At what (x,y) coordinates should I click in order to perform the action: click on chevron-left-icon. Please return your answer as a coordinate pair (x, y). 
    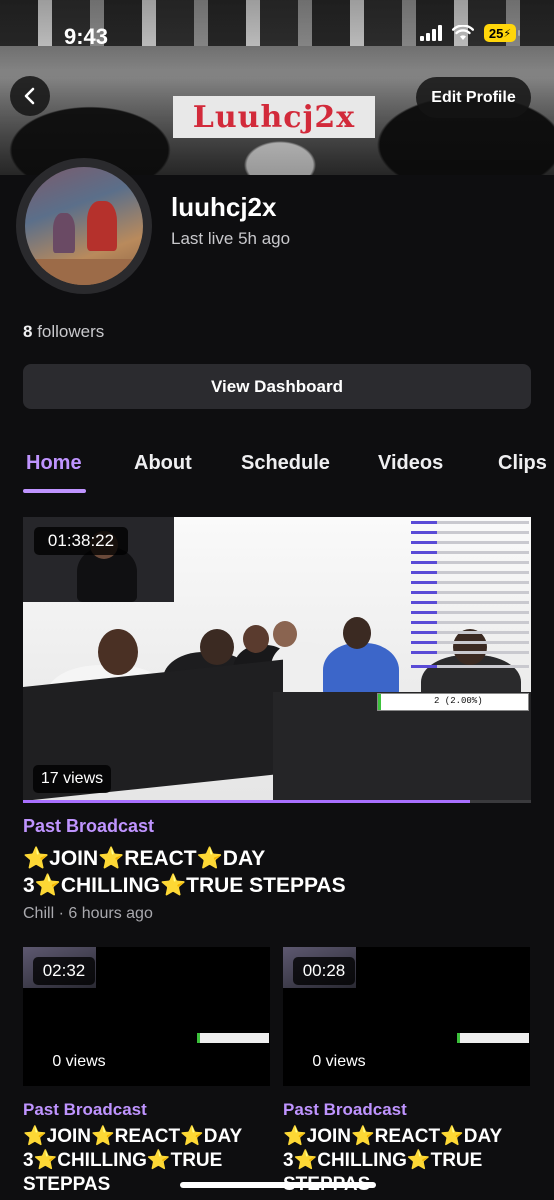
    Looking at the image, I should click on (29, 96).